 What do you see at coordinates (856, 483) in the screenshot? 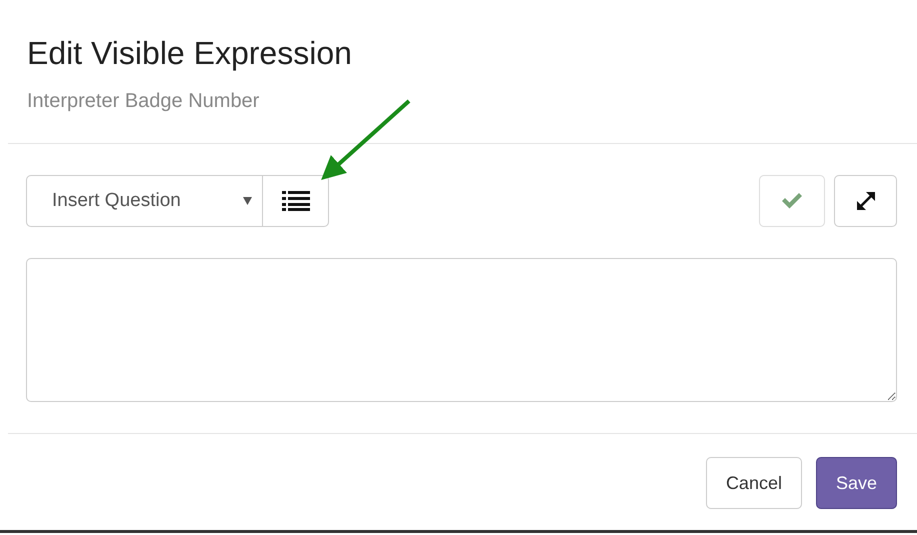
I see `save-button: Save` at bounding box center [856, 483].